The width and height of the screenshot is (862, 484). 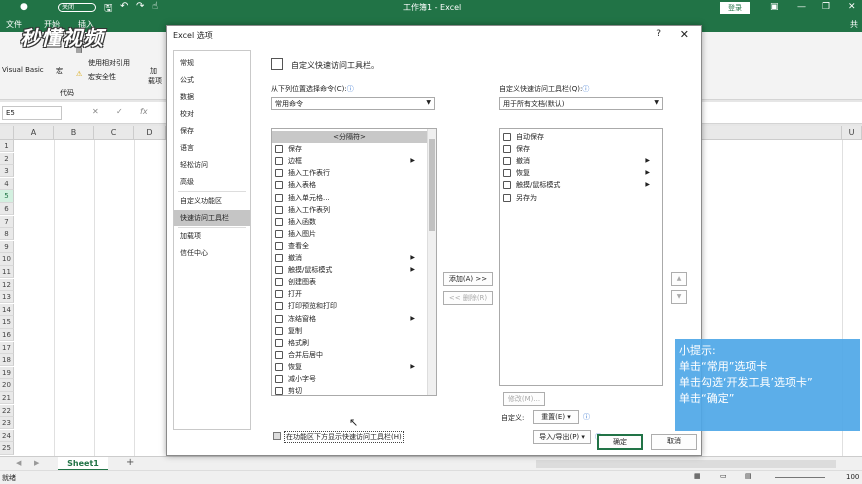 I want to click on tab-share: 共, so click(x=854, y=24).